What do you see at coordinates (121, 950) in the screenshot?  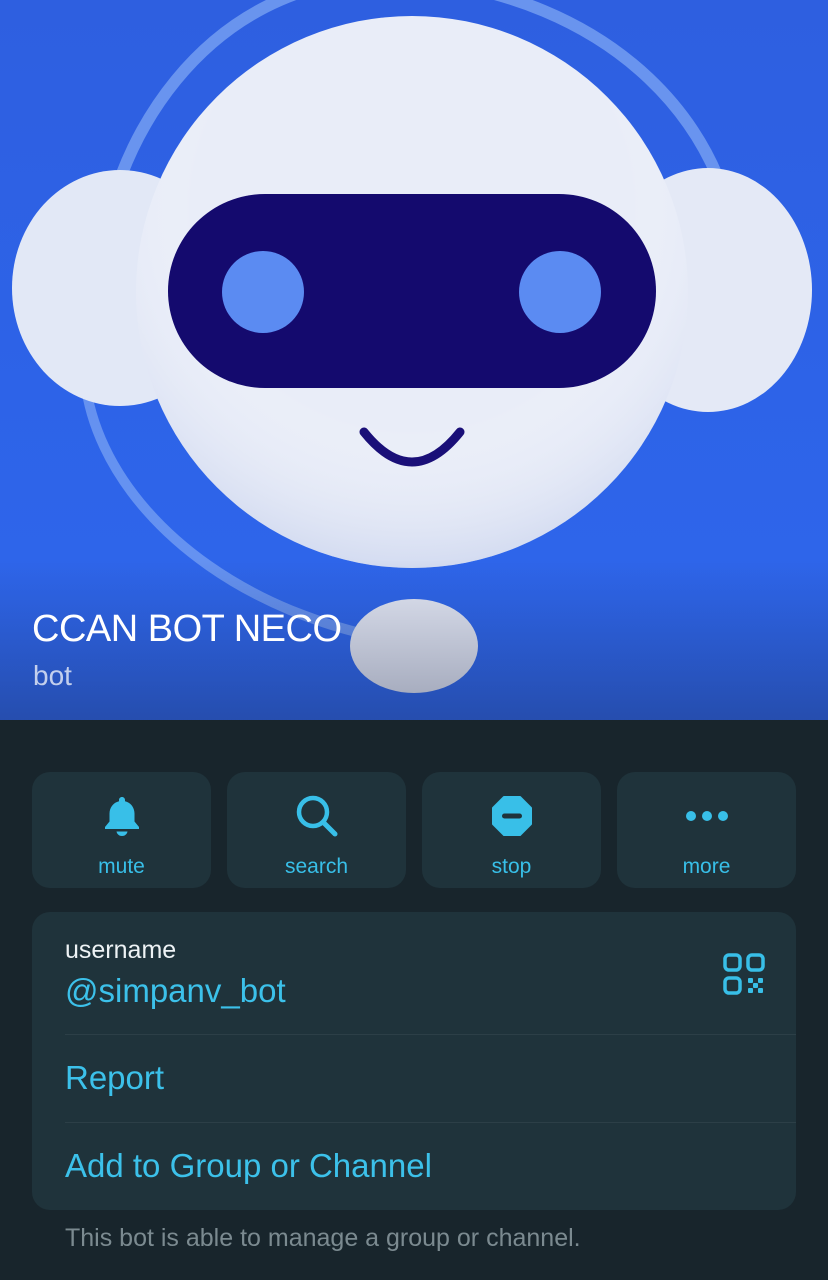 I see `username-label: username` at bounding box center [121, 950].